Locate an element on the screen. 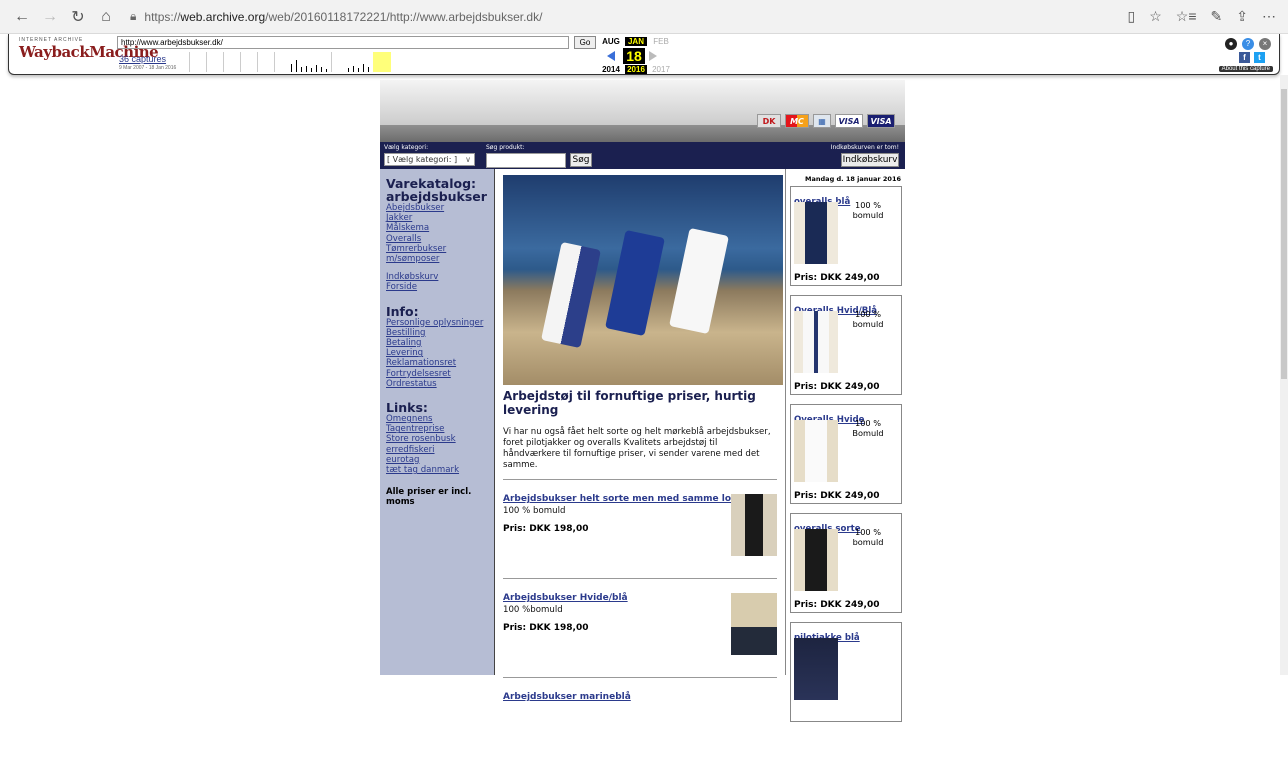 This screenshot has height=768, width=1288. pants-white-blue is located at coordinates (571, 295).